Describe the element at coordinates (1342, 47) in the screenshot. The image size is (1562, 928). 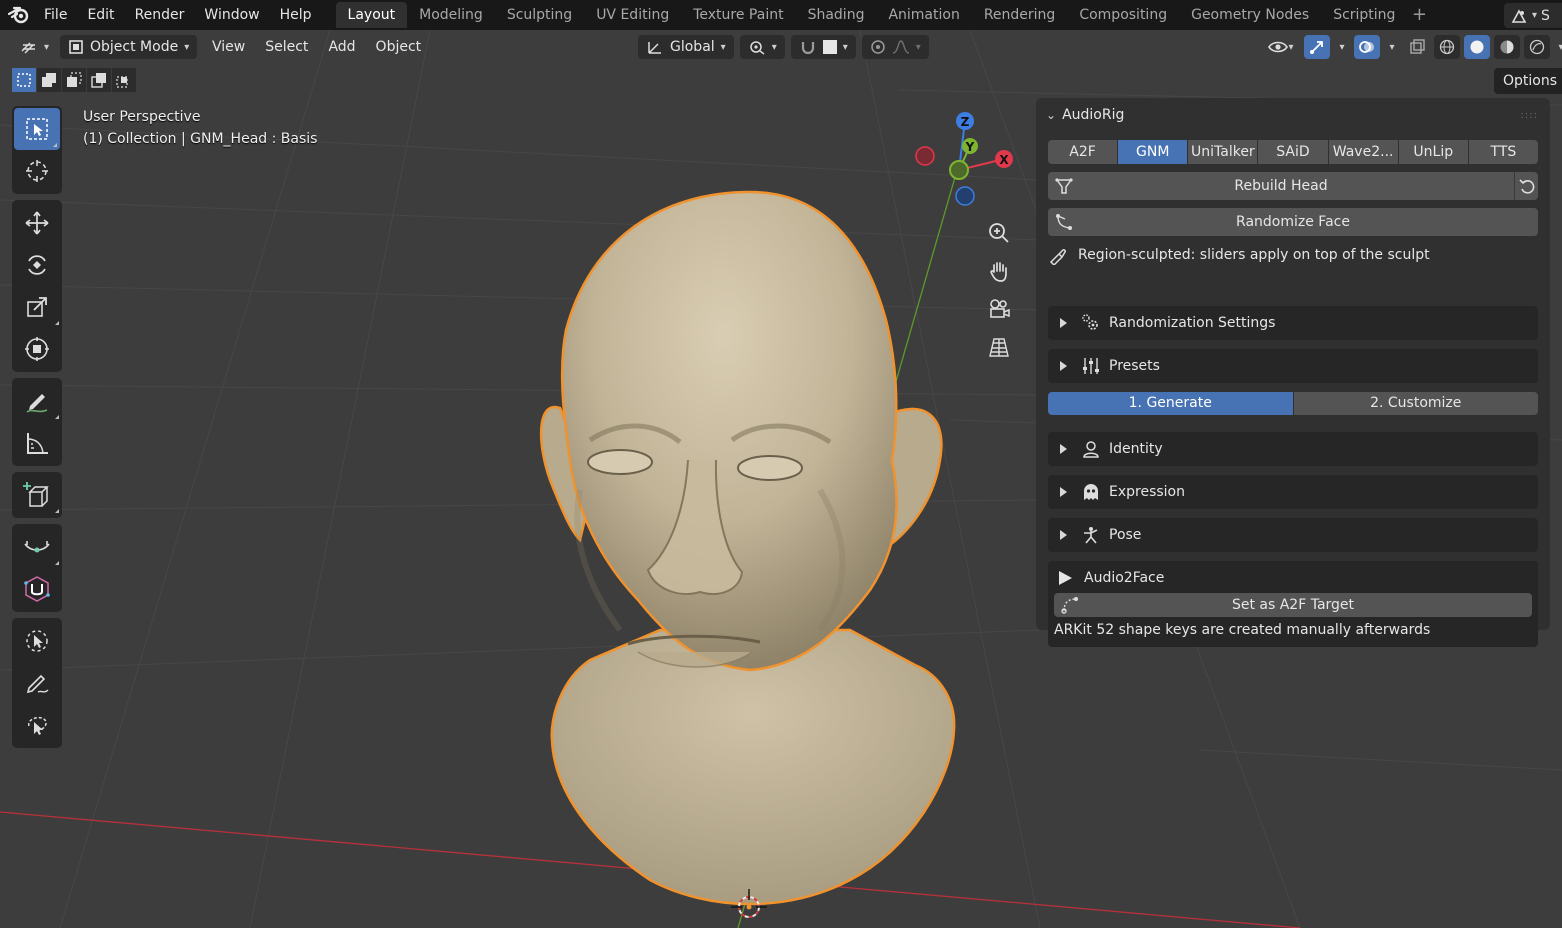
I see `gizmos-dropdown: ▾` at that location.